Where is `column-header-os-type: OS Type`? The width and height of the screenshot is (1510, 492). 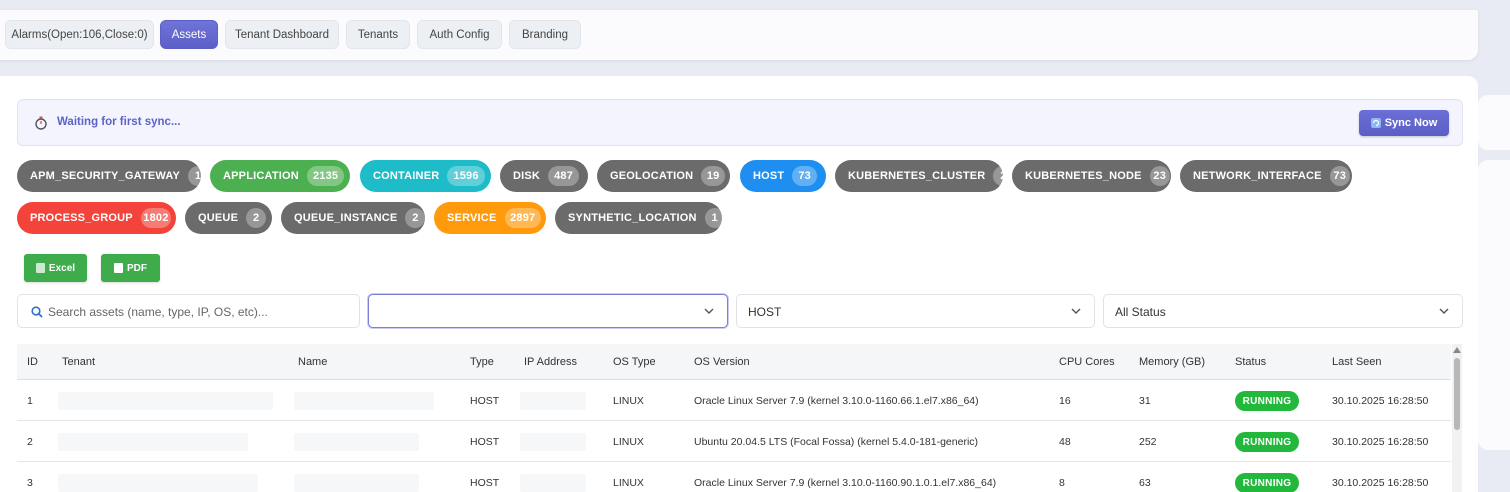
column-header-os-type: OS Type is located at coordinates (634, 362).